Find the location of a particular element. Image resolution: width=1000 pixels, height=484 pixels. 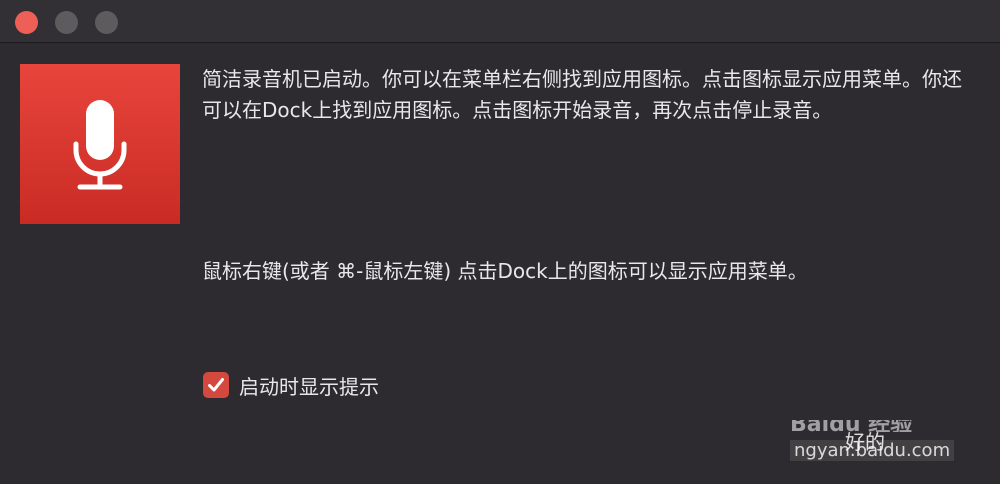

checkmark-icon is located at coordinates (216, 385).